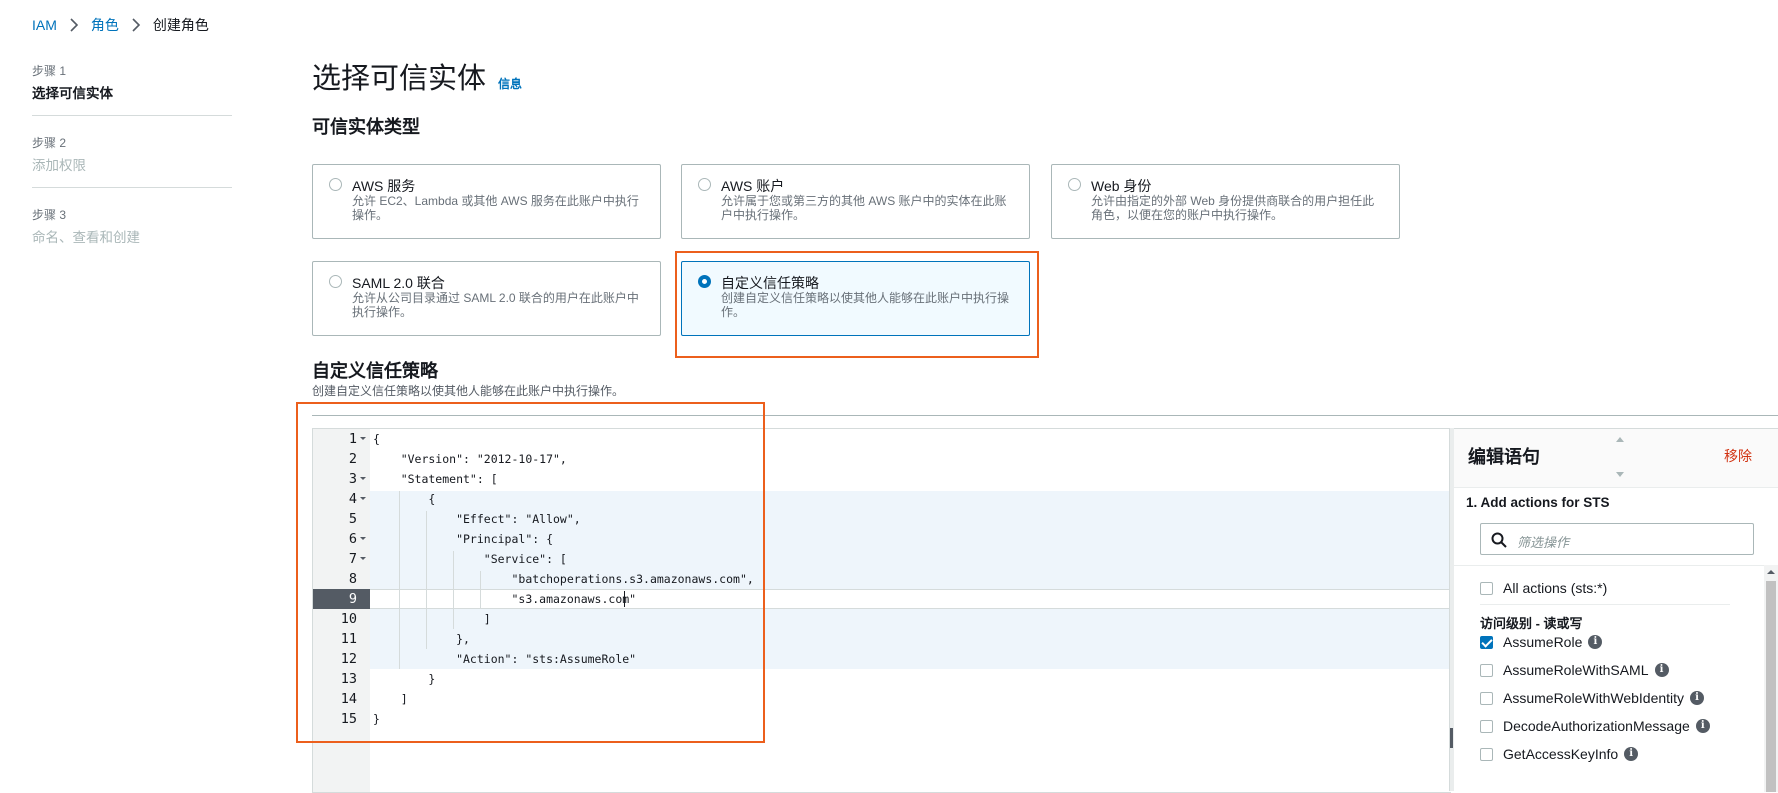 Image resolution: width=1778 pixels, height=793 pixels. What do you see at coordinates (59, 165) in the screenshot?
I see `step-label: 添加权限` at bounding box center [59, 165].